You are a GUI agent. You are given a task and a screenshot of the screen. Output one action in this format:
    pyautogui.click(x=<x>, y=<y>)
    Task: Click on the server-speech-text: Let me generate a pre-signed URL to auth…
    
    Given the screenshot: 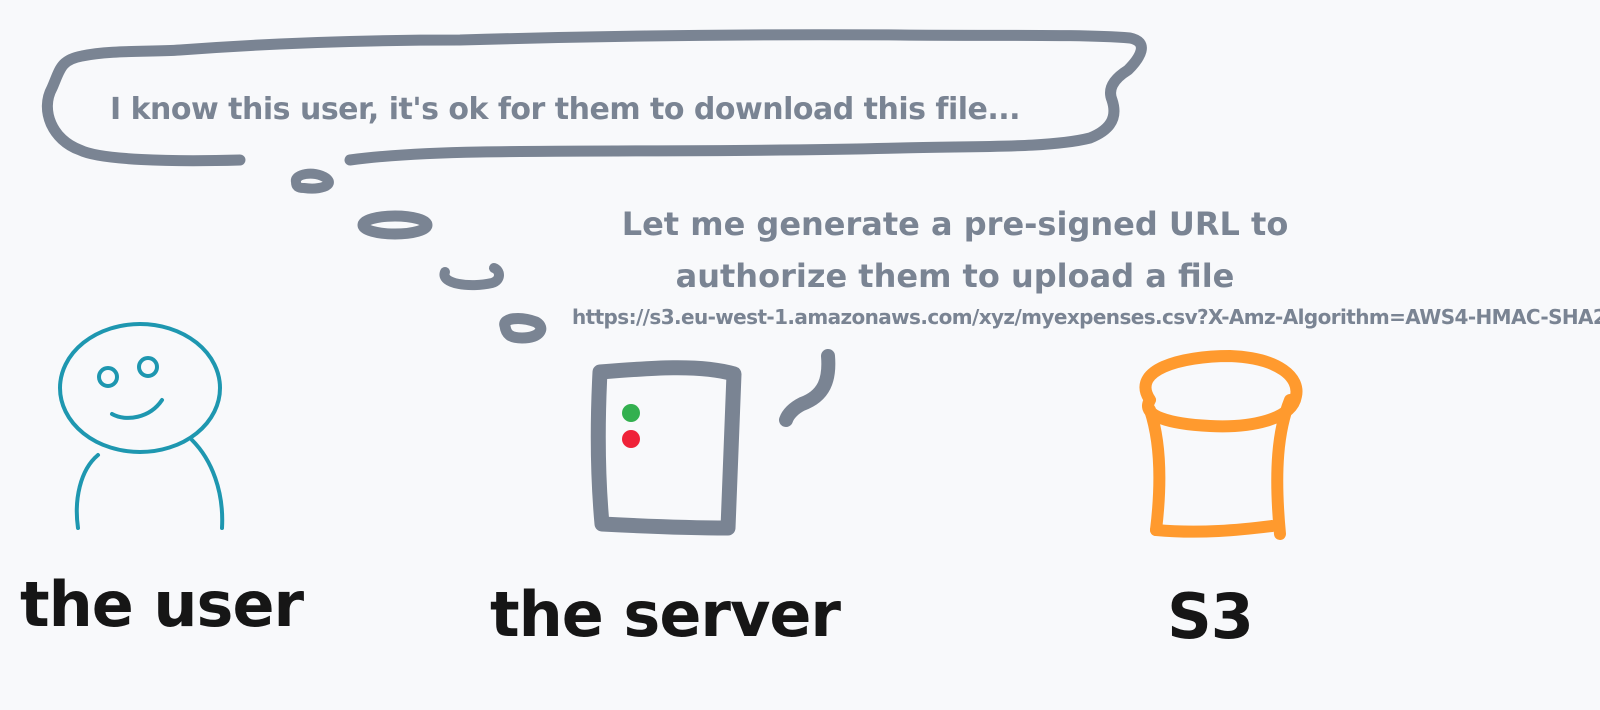 What is the action you would take?
    pyautogui.click(x=955, y=250)
    